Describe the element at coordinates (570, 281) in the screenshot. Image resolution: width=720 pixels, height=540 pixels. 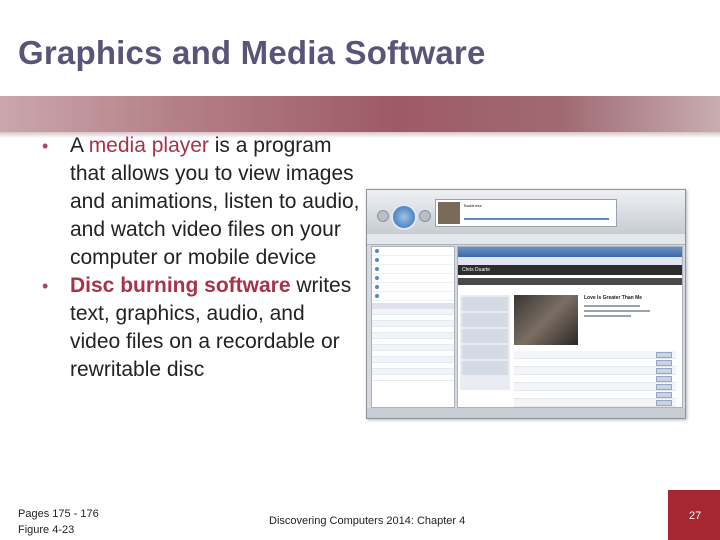
I see `albums-header` at that location.